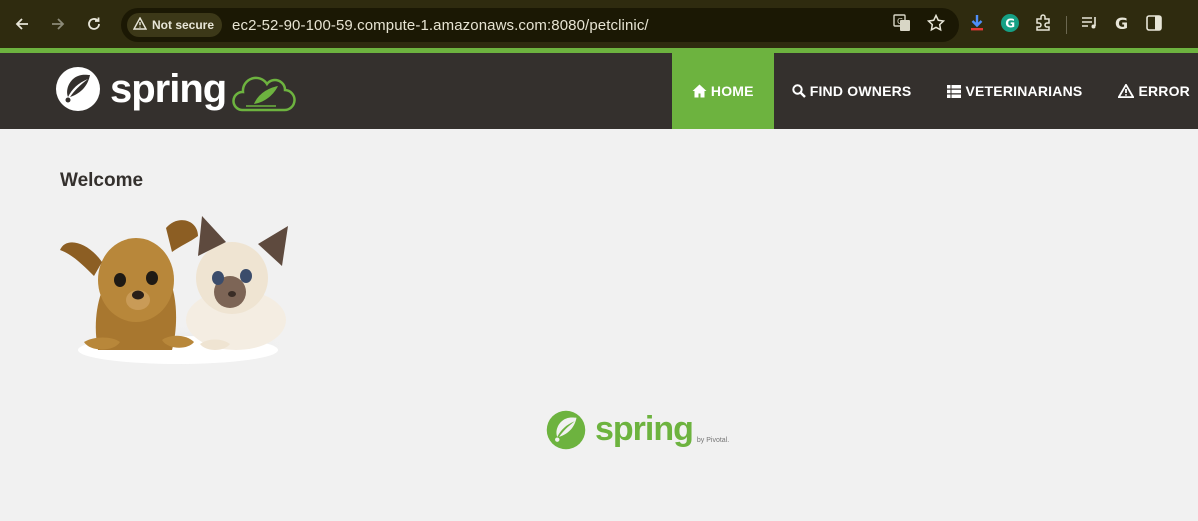  Describe the element at coordinates (94, 24) in the screenshot. I see `reload-icon` at that location.